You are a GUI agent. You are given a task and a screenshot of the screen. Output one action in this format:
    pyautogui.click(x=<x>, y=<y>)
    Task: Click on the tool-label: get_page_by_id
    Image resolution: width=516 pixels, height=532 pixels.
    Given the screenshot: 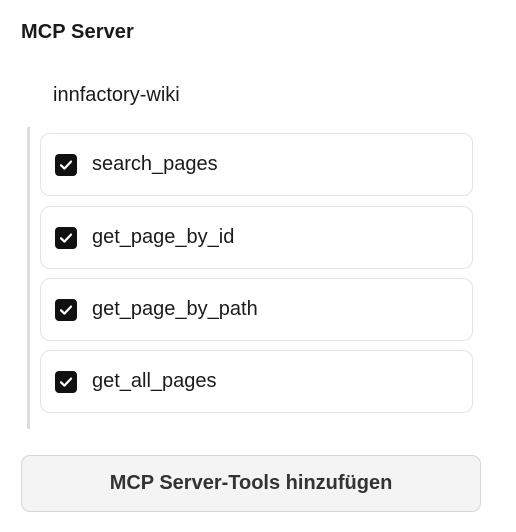 What is the action you would take?
    pyautogui.click(x=163, y=237)
    